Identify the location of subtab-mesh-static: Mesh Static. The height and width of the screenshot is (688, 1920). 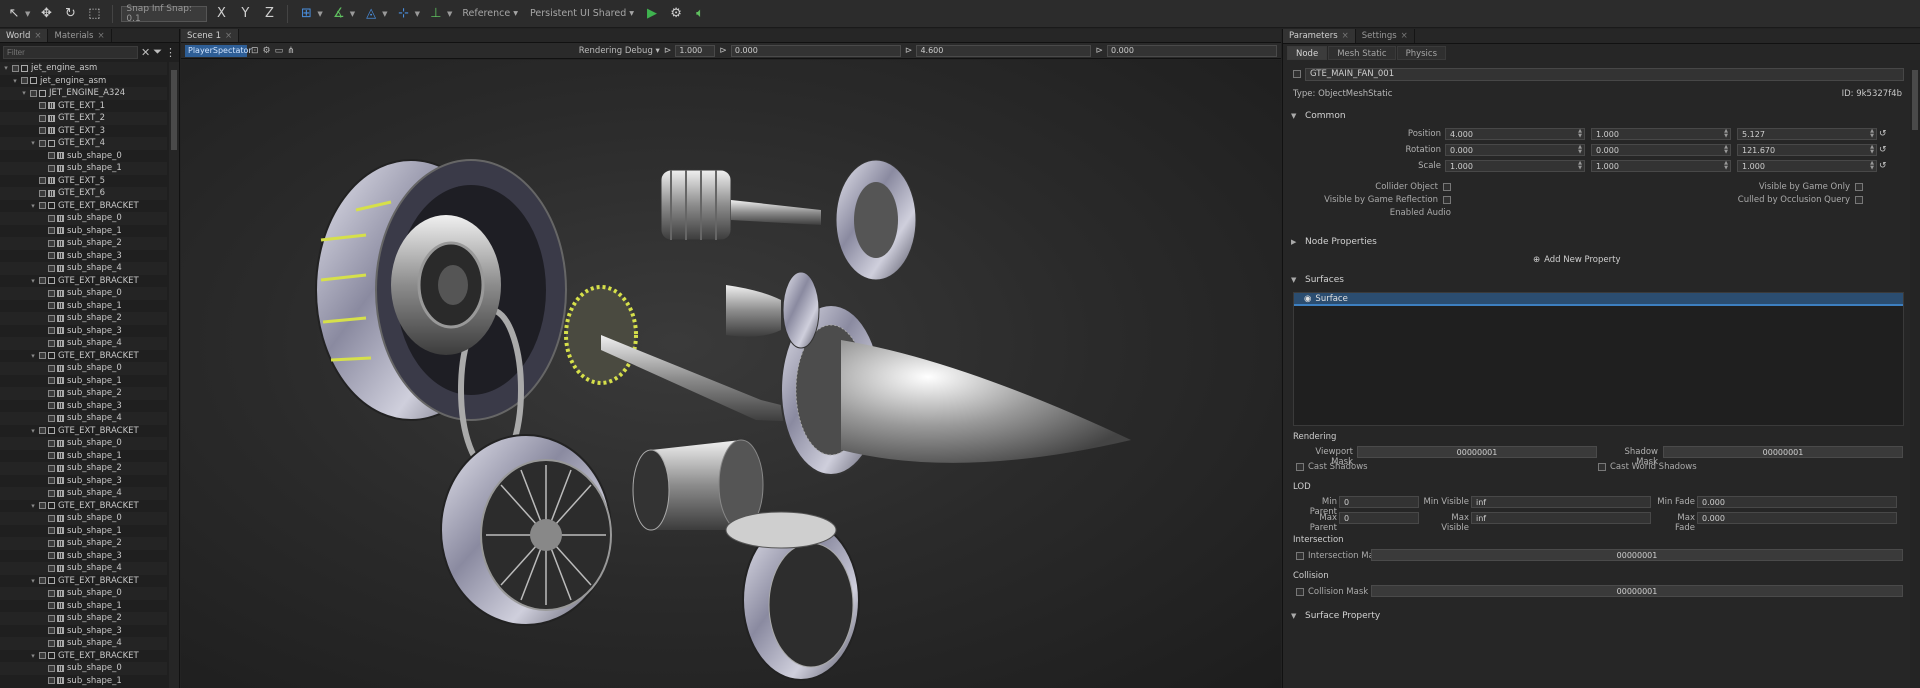
(1362, 53).